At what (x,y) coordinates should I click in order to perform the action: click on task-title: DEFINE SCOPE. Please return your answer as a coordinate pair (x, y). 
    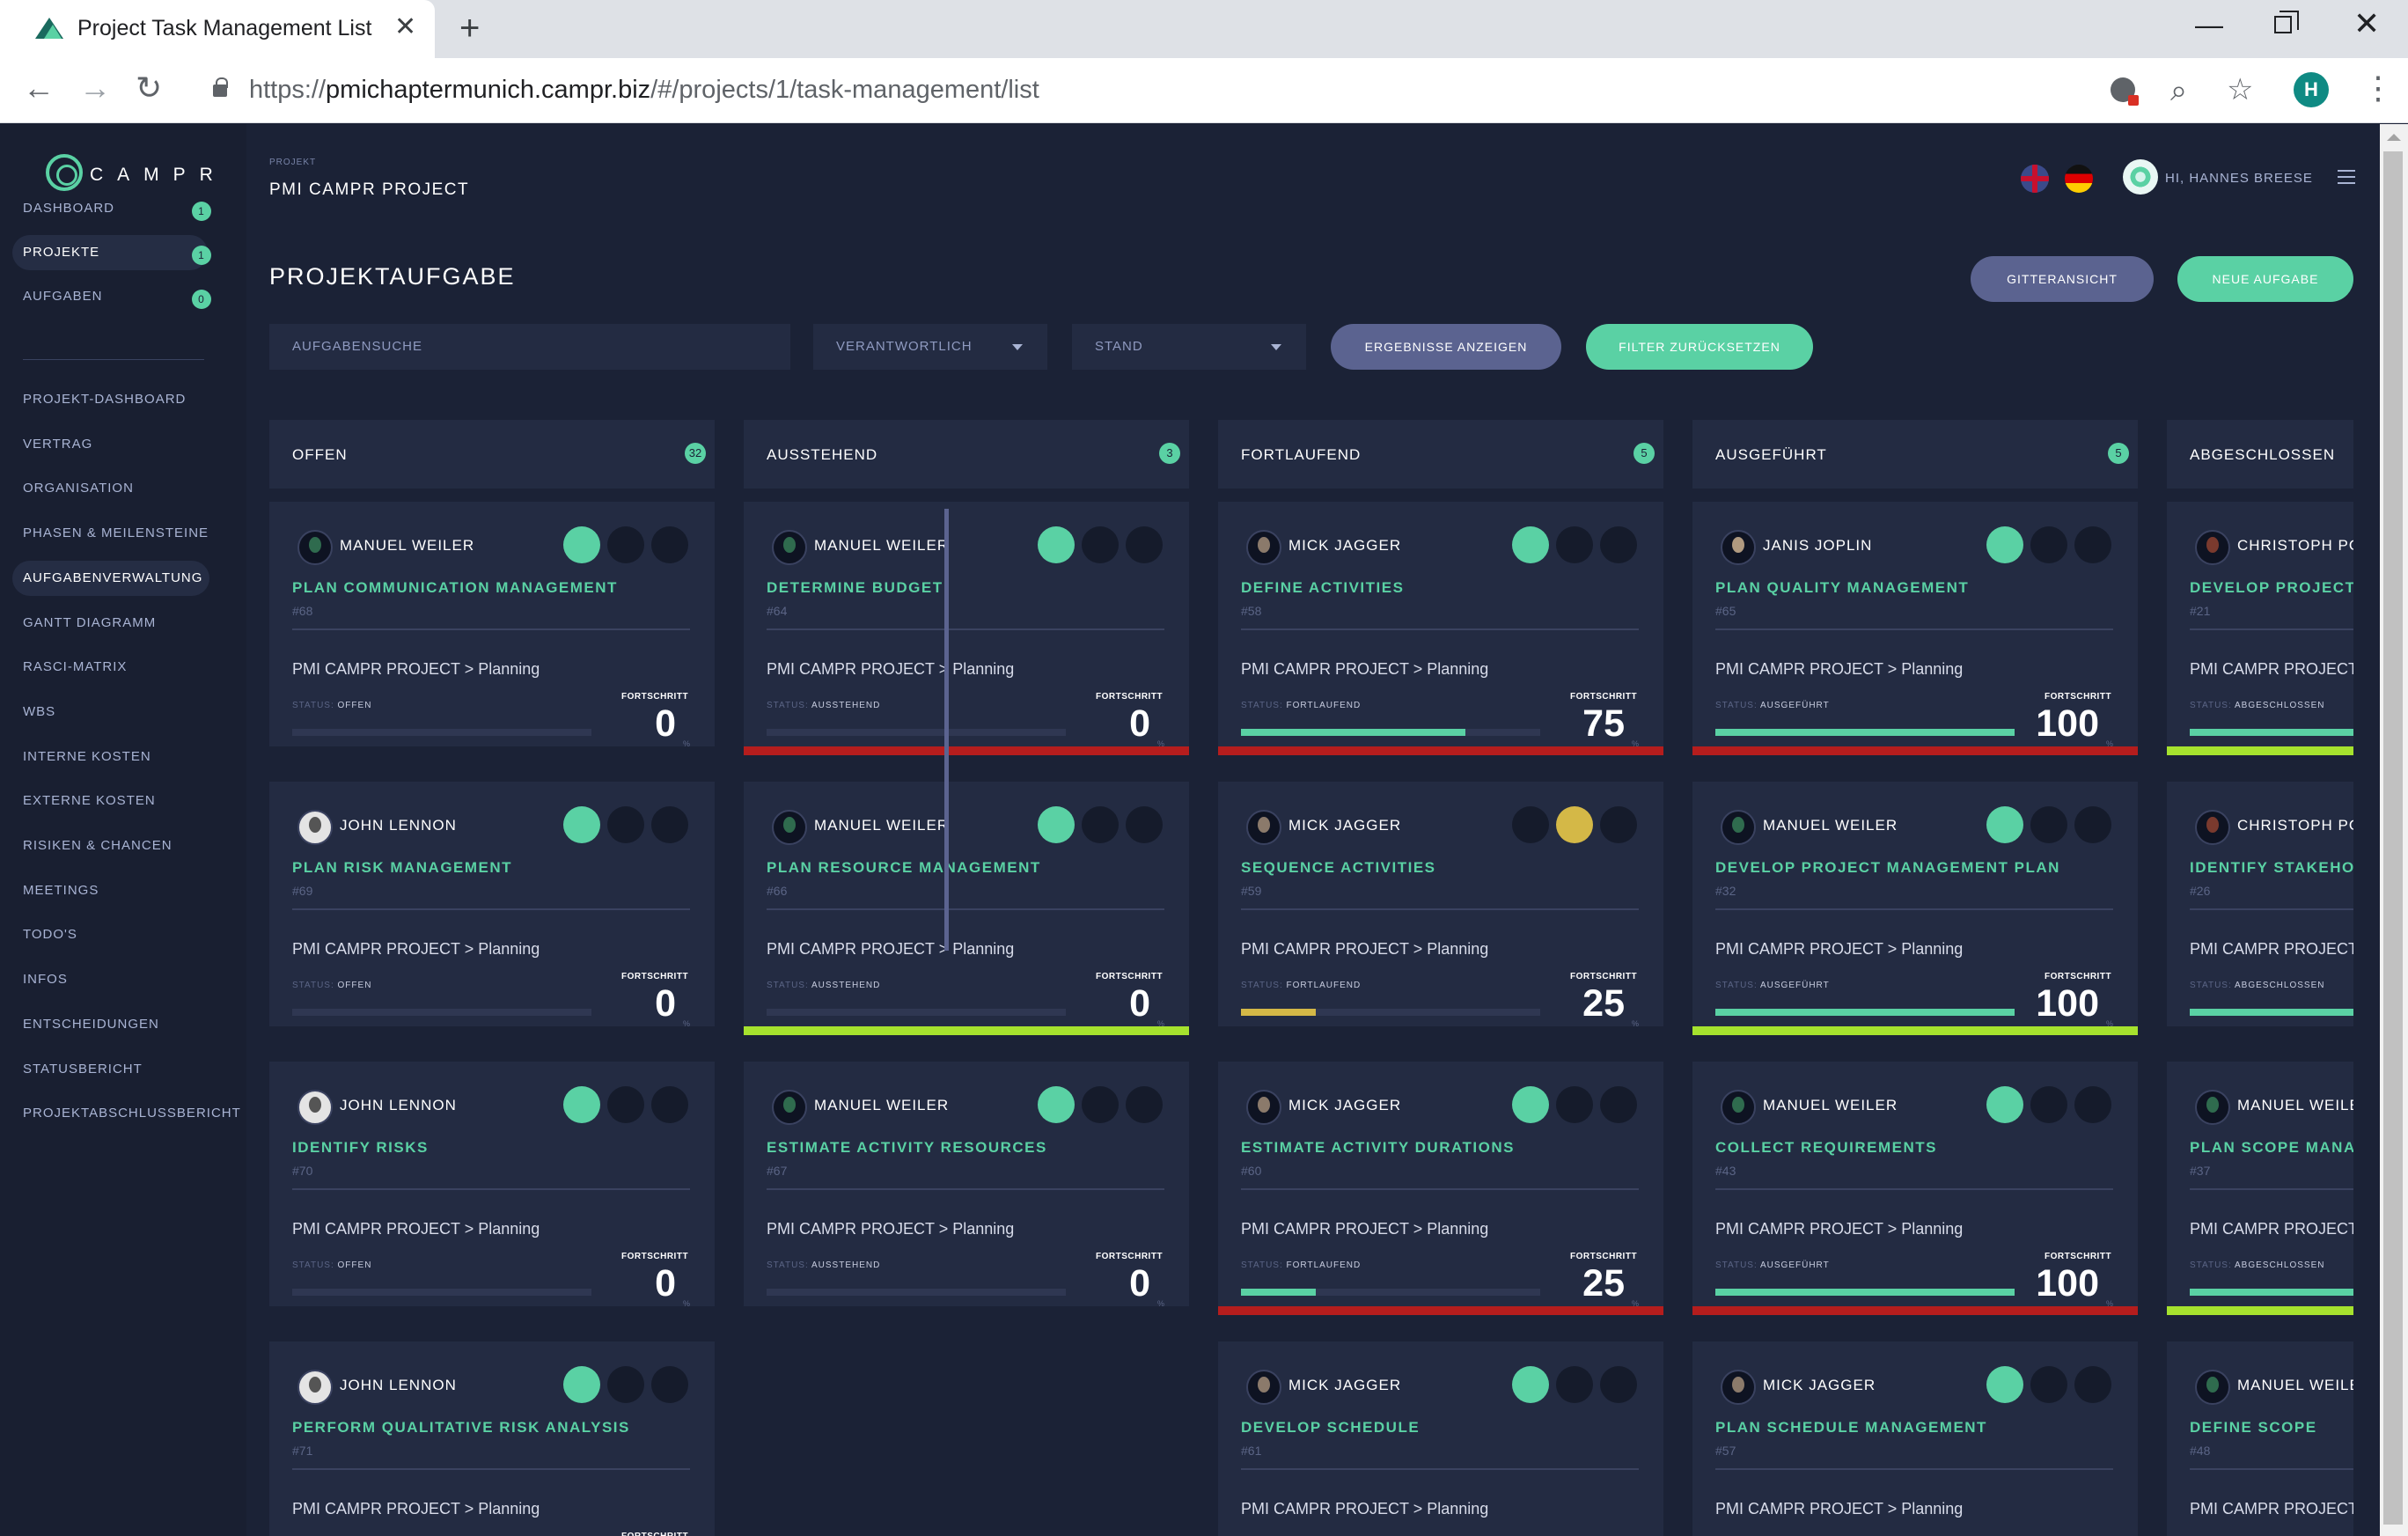
    Looking at the image, I should click on (2253, 1428).